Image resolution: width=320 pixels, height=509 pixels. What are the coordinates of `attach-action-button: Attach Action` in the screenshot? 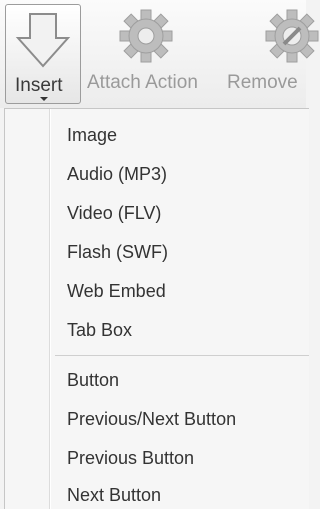 It's located at (152, 52).